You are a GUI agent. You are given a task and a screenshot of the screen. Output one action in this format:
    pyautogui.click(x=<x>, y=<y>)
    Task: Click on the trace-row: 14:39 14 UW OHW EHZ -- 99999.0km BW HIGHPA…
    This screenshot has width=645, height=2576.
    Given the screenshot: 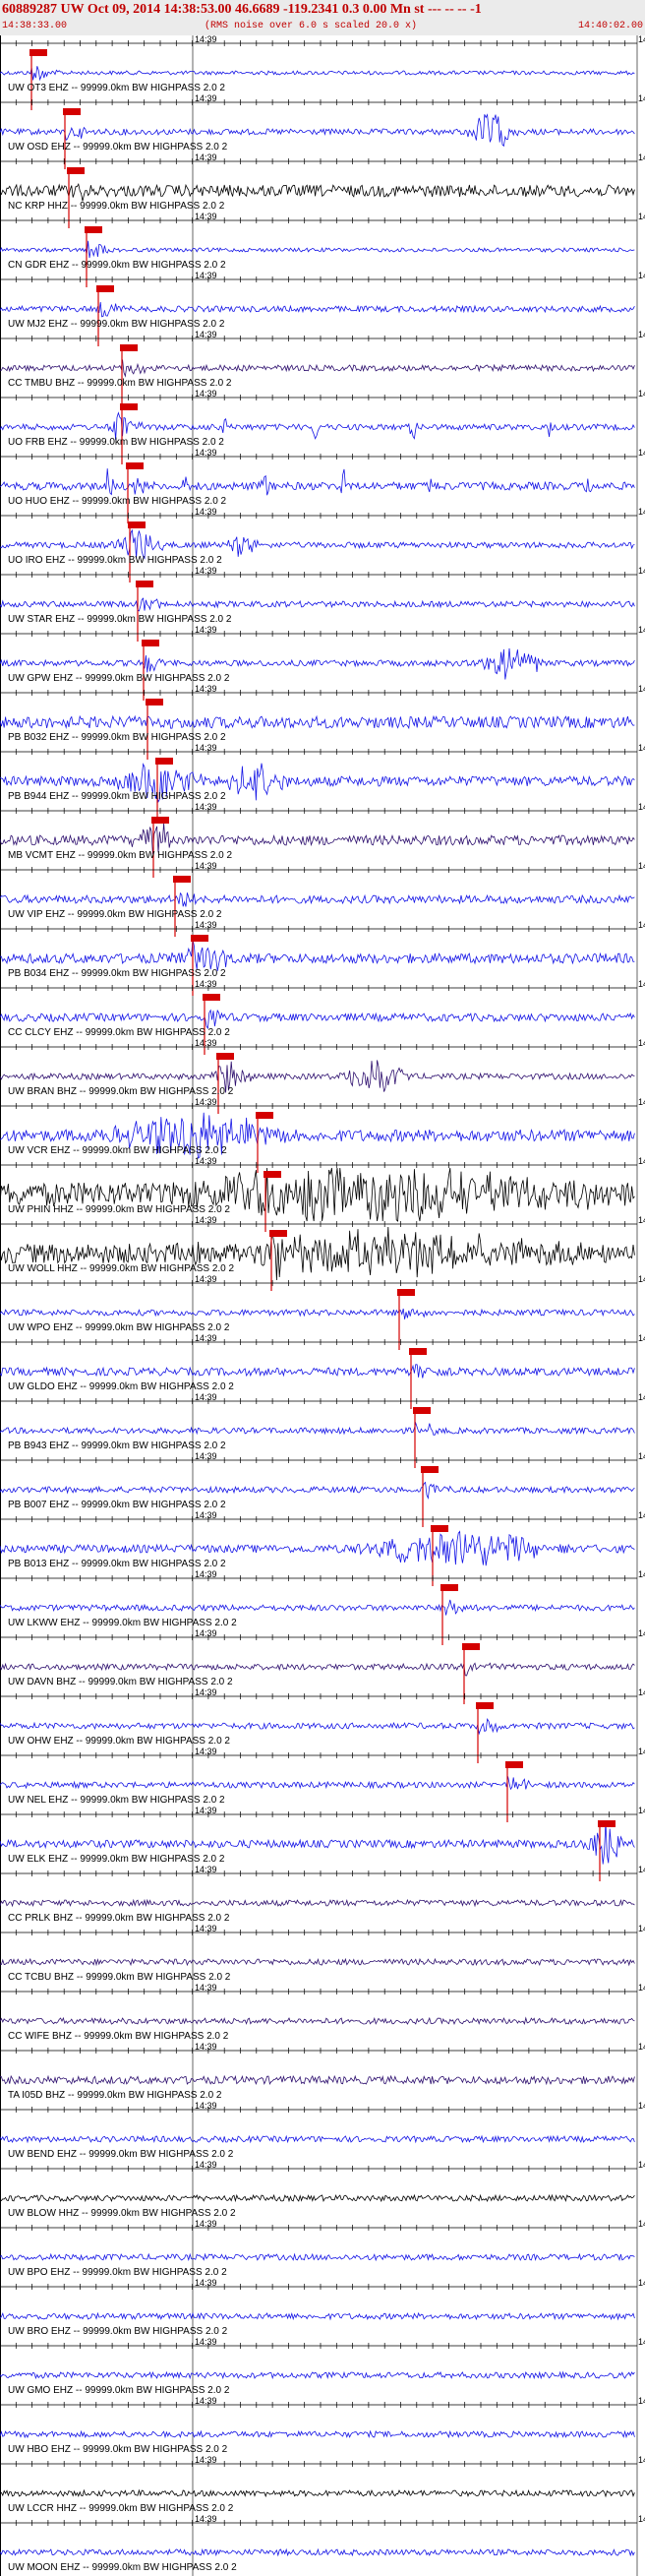 What is the action you would take?
    pyautogui.click(x=322, y=1725)
    